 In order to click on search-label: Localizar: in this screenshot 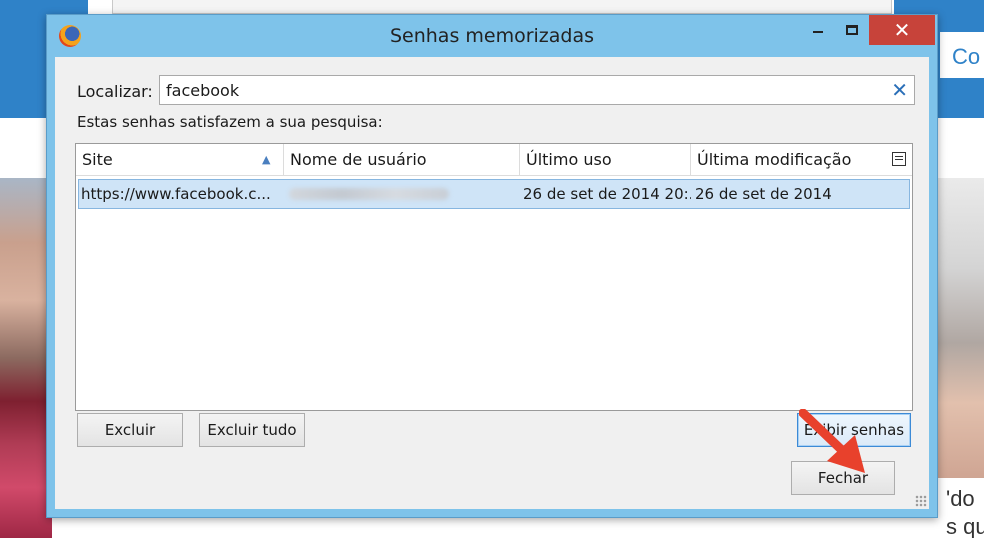, I will do `click(115, 91)`.